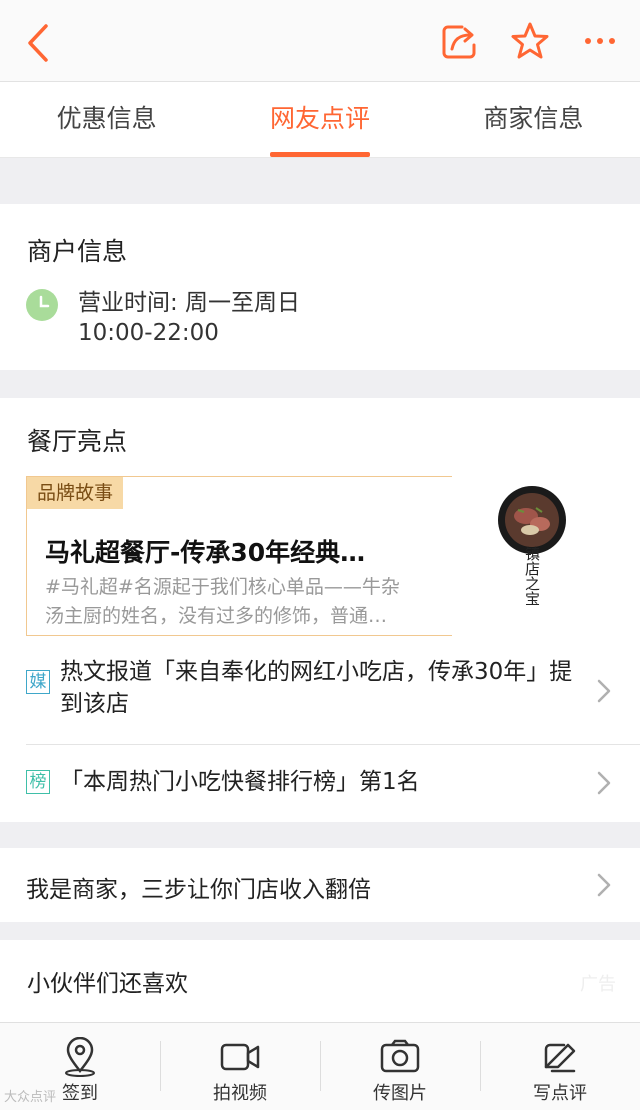 The image size is (640, 1110). I want to click on signature-dish-image: 镇店之宝, so click(532, 554).